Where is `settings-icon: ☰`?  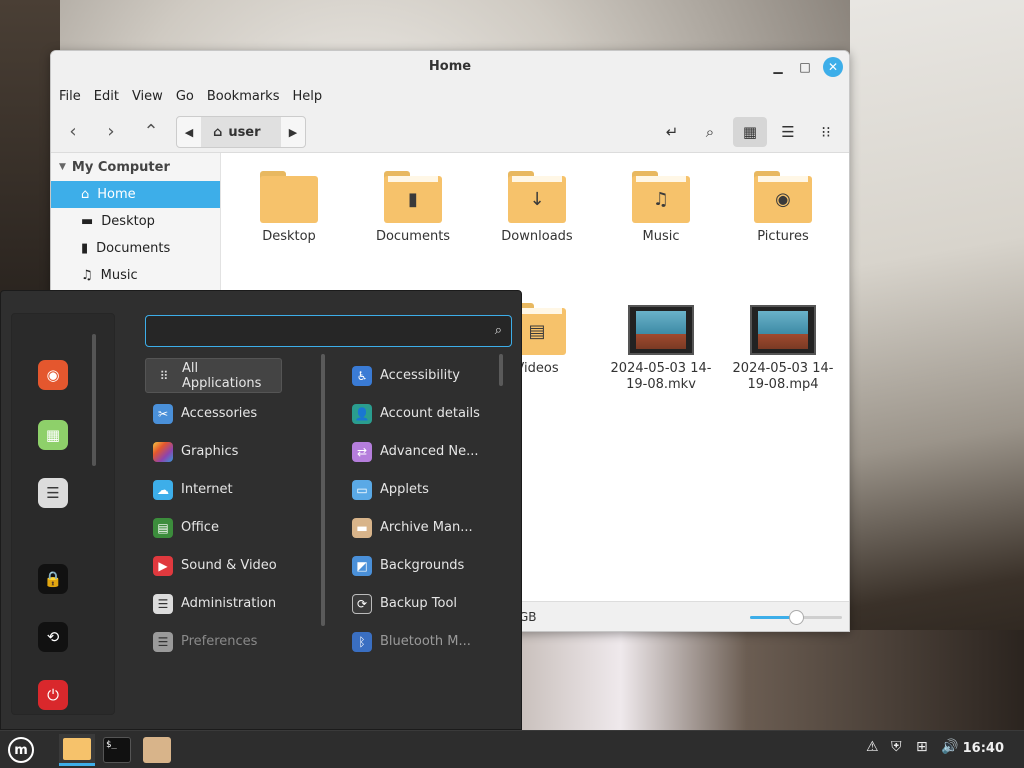
settings-icon: ☰ is located at coordinates (53, 493).